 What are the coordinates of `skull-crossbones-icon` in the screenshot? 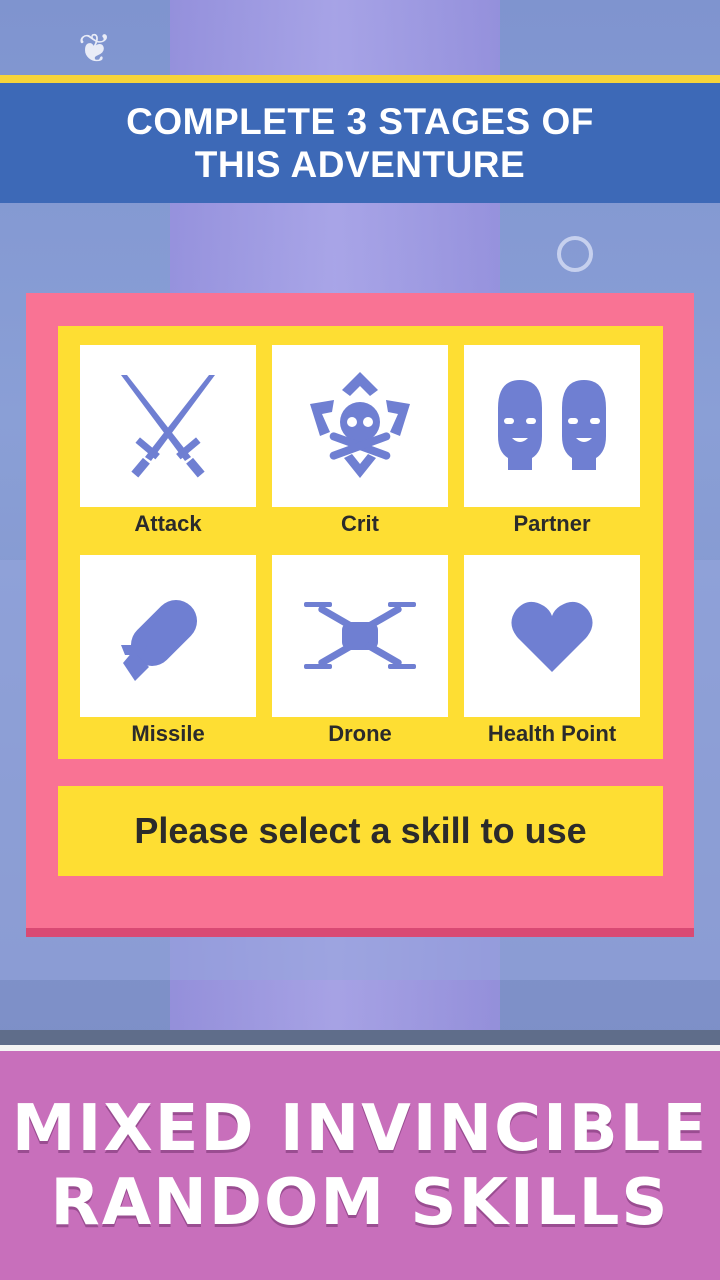 It's located at (360, 425).